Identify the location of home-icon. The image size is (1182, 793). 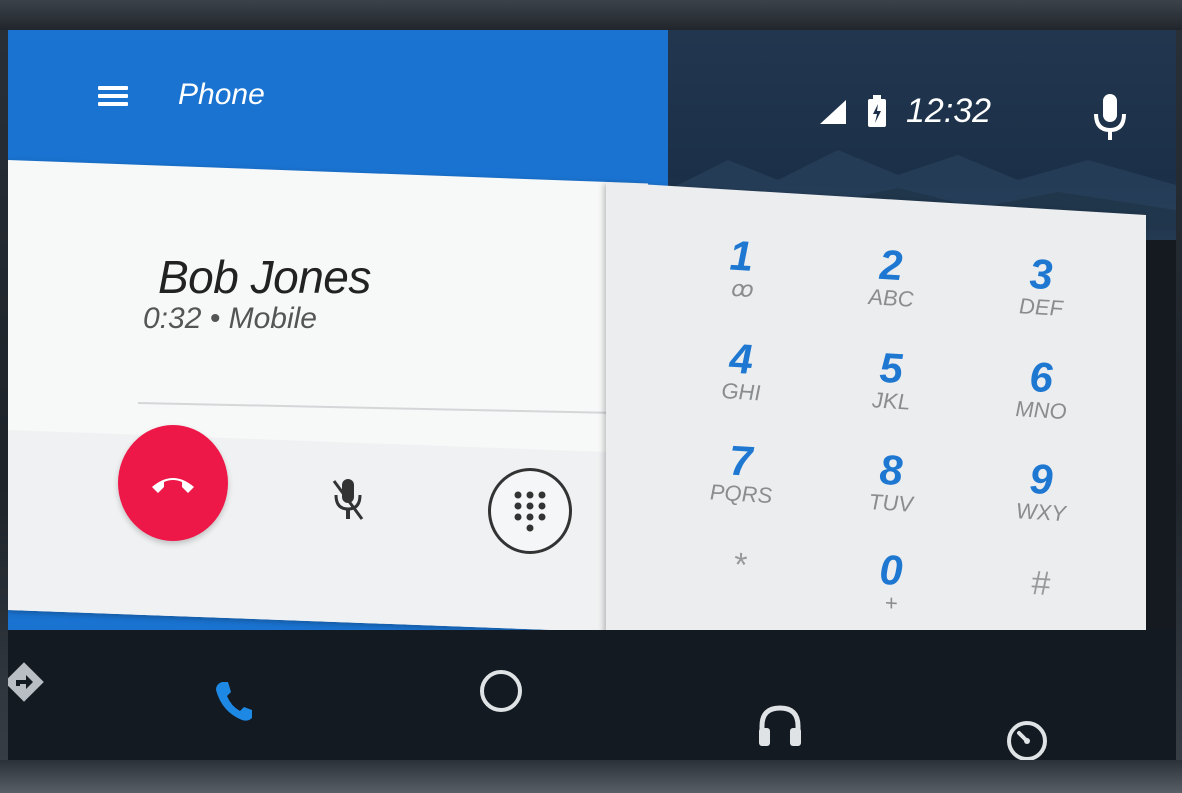
(501, 691).